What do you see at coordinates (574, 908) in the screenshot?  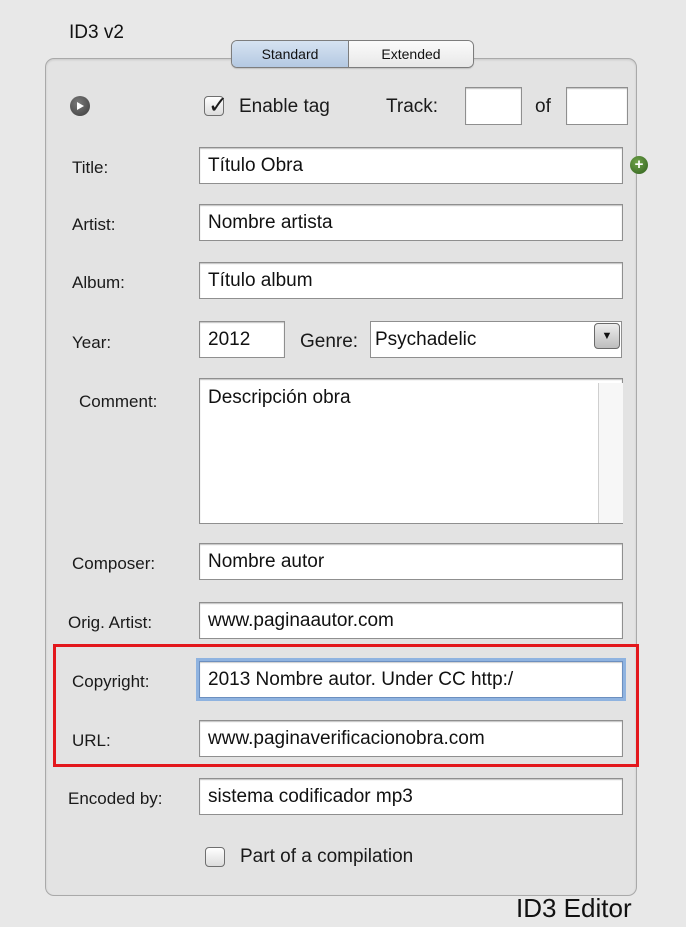 I see `editor-caption: ID3 Editor` at bounding box center [574, 908].